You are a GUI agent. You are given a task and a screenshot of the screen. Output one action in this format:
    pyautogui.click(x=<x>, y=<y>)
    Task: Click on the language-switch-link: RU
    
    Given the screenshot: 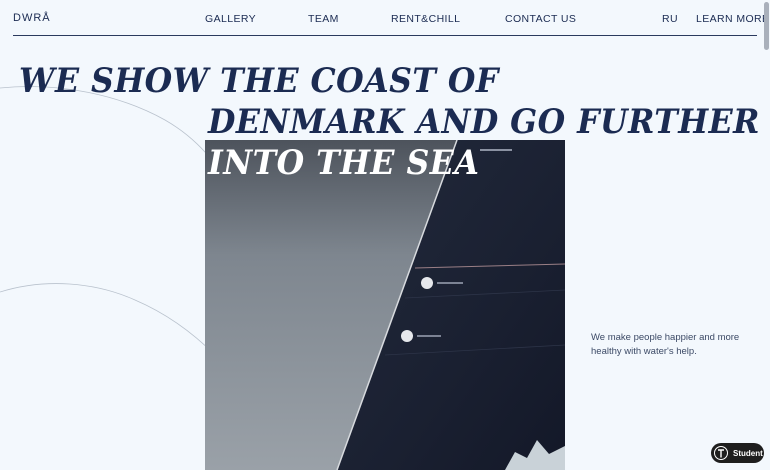 What is the action you would take?
    pyautogui.click(x=670, y=19)
    